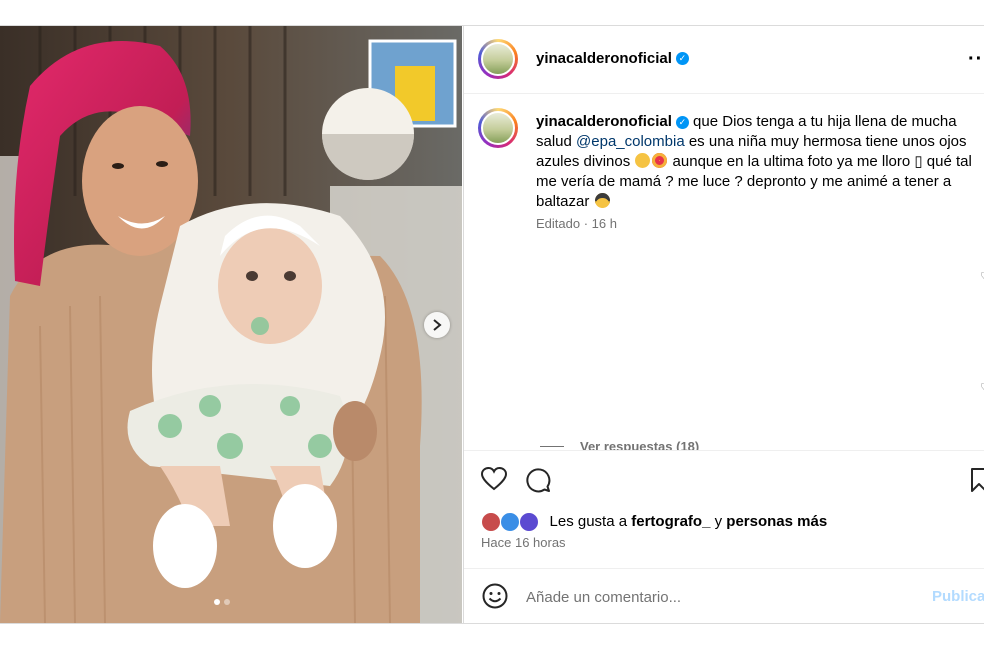 This screenshot has height=655, width=984. I want to click on action-bar, so click(724, 509).